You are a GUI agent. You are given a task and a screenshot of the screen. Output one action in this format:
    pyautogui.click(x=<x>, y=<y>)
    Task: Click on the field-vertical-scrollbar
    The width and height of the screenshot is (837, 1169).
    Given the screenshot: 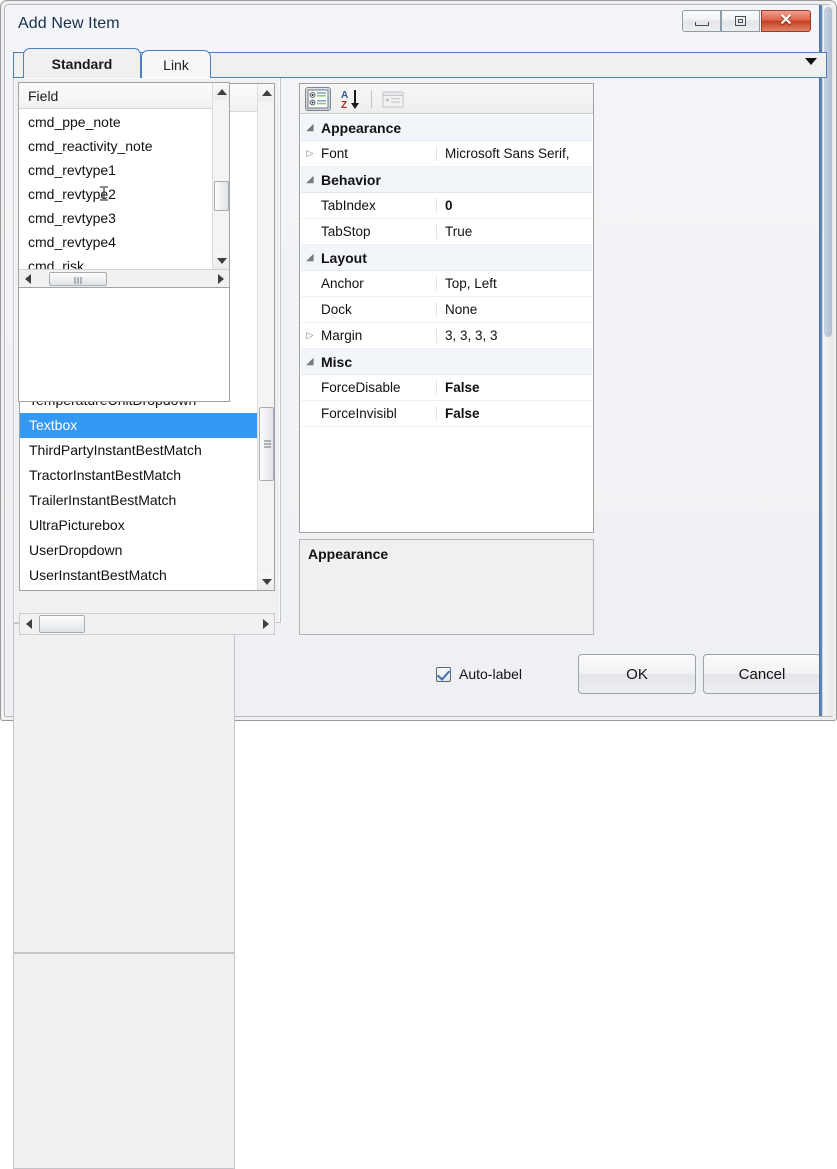 What is the action you would take?
    pyautogui.click(x=220, y=176)
    